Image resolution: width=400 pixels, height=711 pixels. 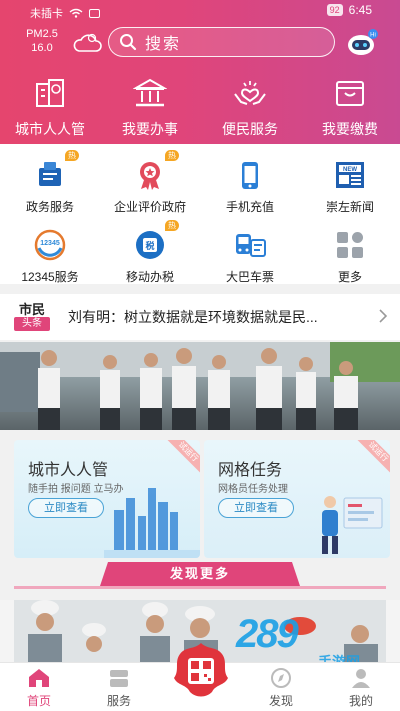 I want to click on card-grid-tasks: 网格任务 网格员任务处理 立即查看 试运行, so click(x=297, y=499).